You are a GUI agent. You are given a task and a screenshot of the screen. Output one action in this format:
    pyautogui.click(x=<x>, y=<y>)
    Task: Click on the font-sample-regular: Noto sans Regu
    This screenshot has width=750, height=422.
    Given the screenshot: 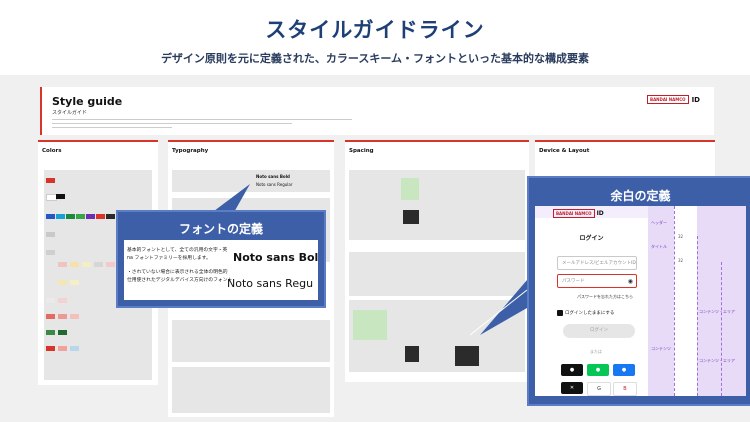 What is the action you would take?
    pyautogui.click(x=270, y=283)
    